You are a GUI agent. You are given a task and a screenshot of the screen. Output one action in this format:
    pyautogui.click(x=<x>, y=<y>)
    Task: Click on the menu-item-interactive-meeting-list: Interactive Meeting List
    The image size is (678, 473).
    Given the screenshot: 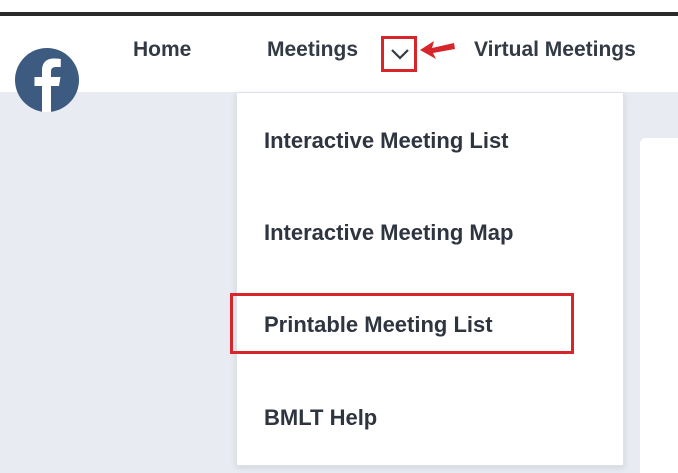 What is the action you would take?
    pyautogui.click(x=386, y=141)
    